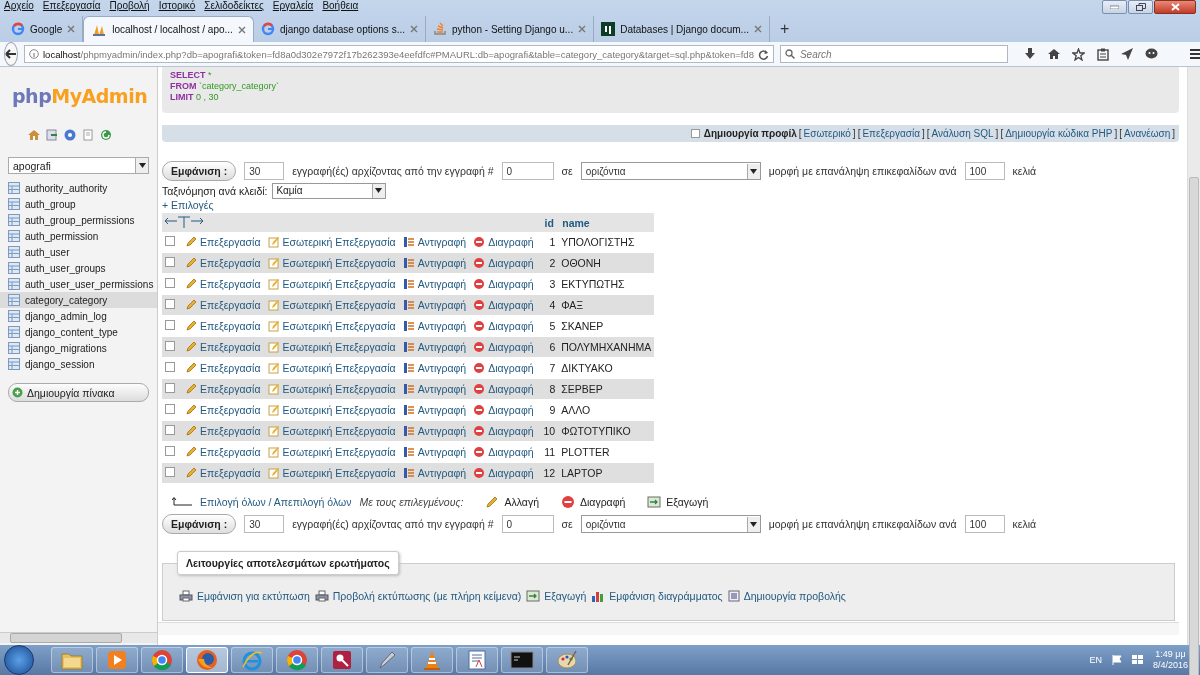 The height and width of the screenshot is (675, 1200). Describe the element at coordinates (188, 205) in the screenshot. I see `options-link: + Επιλογές` at that location.